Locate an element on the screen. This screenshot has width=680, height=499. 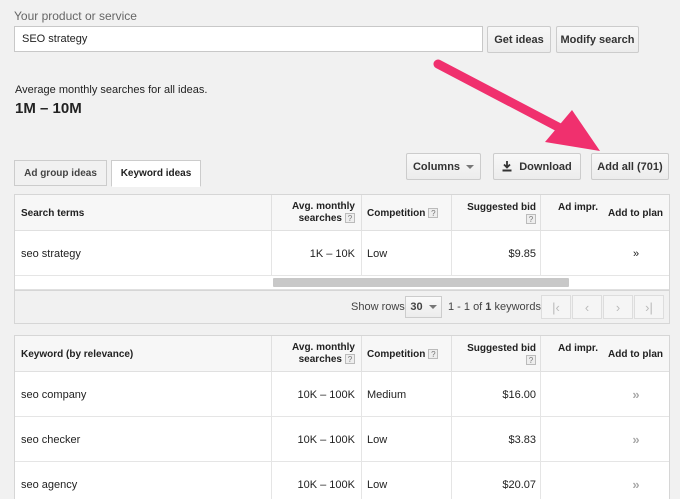
searches-cell: 1K – 10K is located at coordinates (316, 253).